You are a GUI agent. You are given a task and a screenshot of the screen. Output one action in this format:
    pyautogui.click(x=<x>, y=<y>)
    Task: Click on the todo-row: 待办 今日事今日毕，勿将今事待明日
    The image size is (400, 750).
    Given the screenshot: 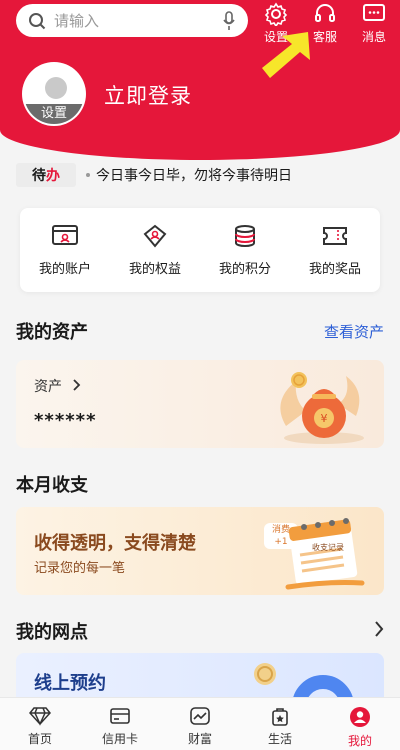 What is the action you would take?
    pyautogui.click(x=200, y=175)
    